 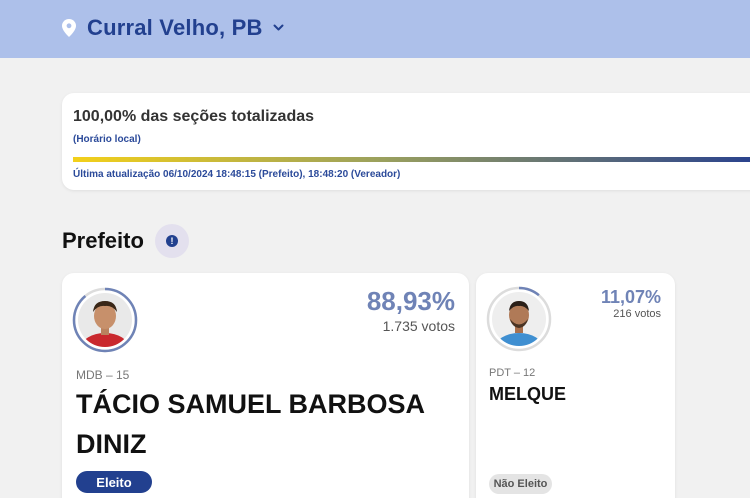 I want to click on candidate-name: MELQUE, so click(x=528, y=394).